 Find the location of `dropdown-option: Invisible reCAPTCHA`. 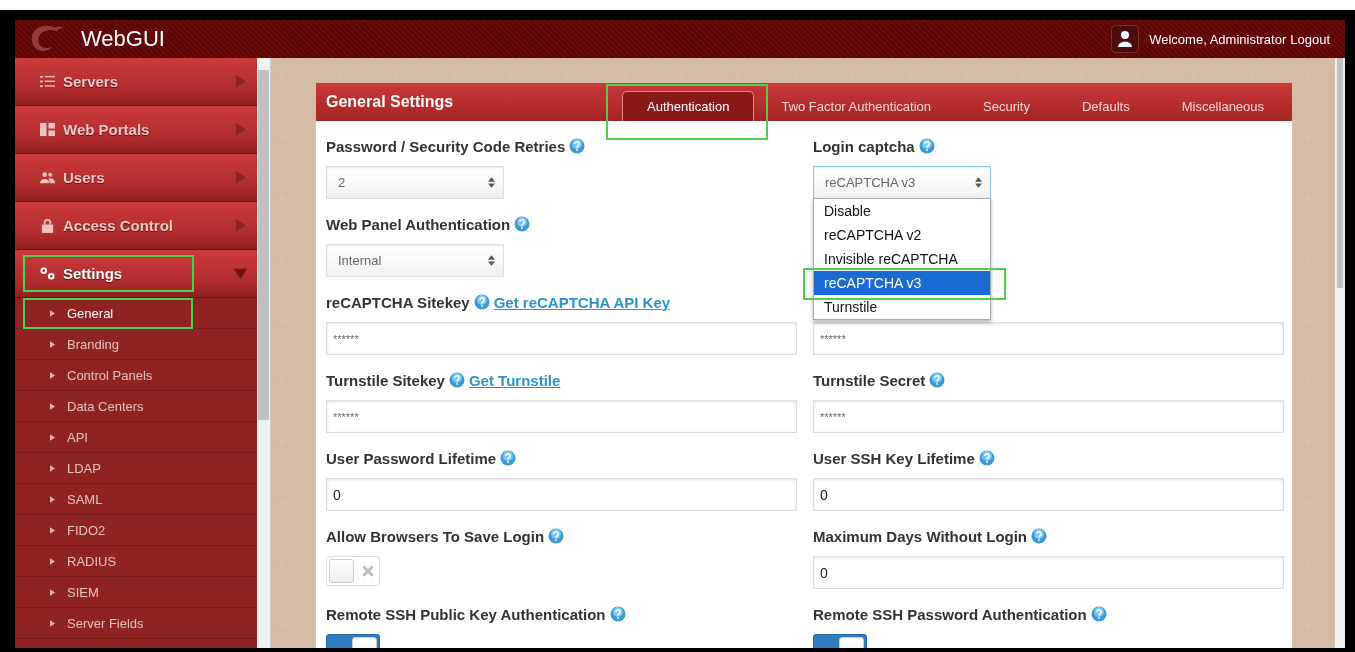

dropdown-option: Invisible reCAPTCHA is located at coordinates (902, 259).